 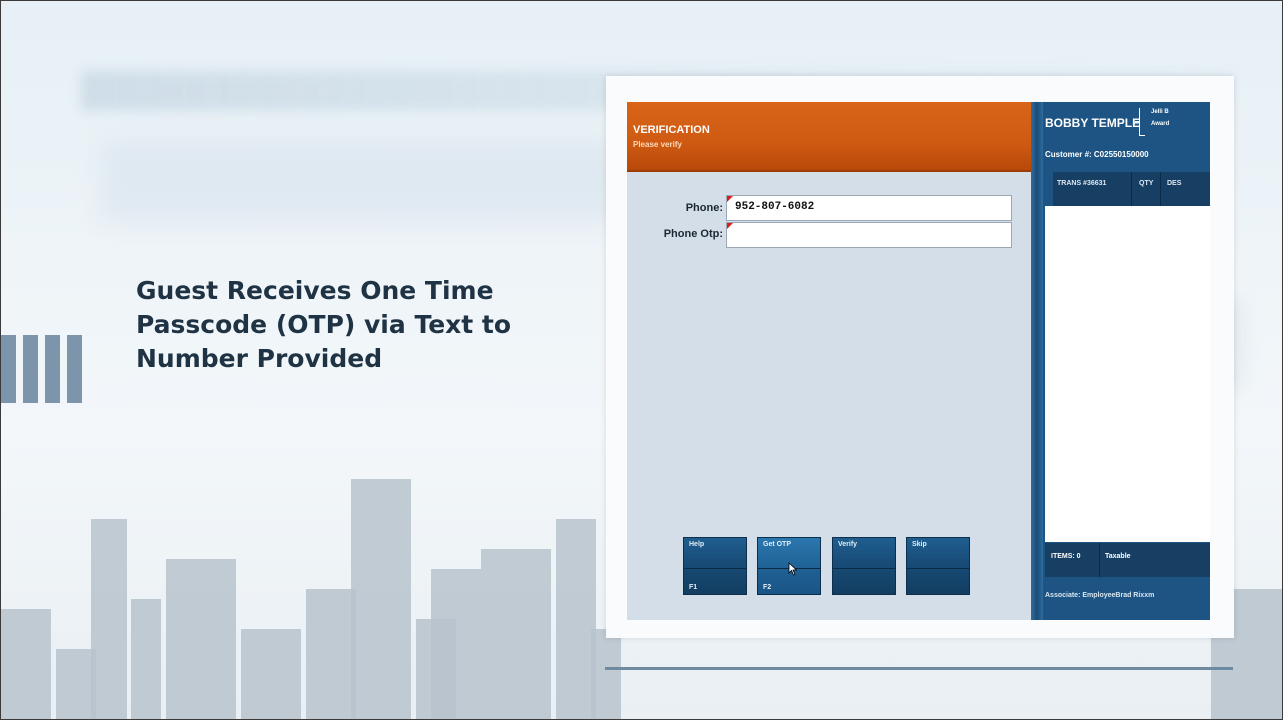 What do you see at coordinates (829, 137) in the screenshot?
I see `verification-header: VERIFICATION Please verify` at bounding box center [829, 137].